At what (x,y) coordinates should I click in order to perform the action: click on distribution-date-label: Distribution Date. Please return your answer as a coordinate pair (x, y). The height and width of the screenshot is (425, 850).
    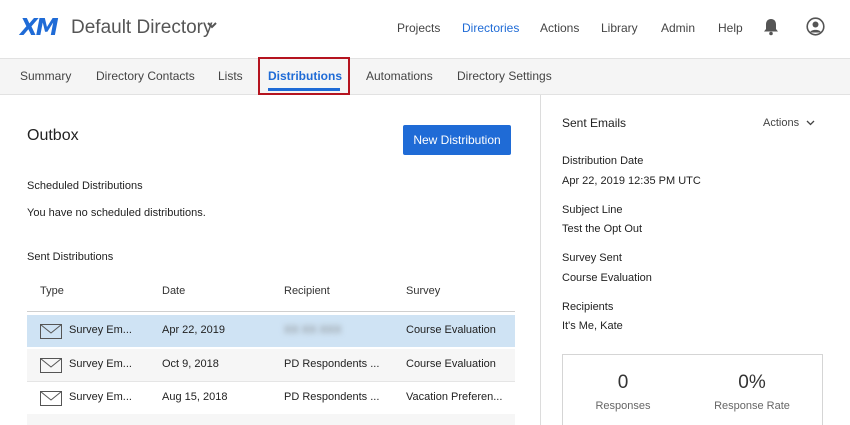
    Looking at the image, I should click on (603, 161).